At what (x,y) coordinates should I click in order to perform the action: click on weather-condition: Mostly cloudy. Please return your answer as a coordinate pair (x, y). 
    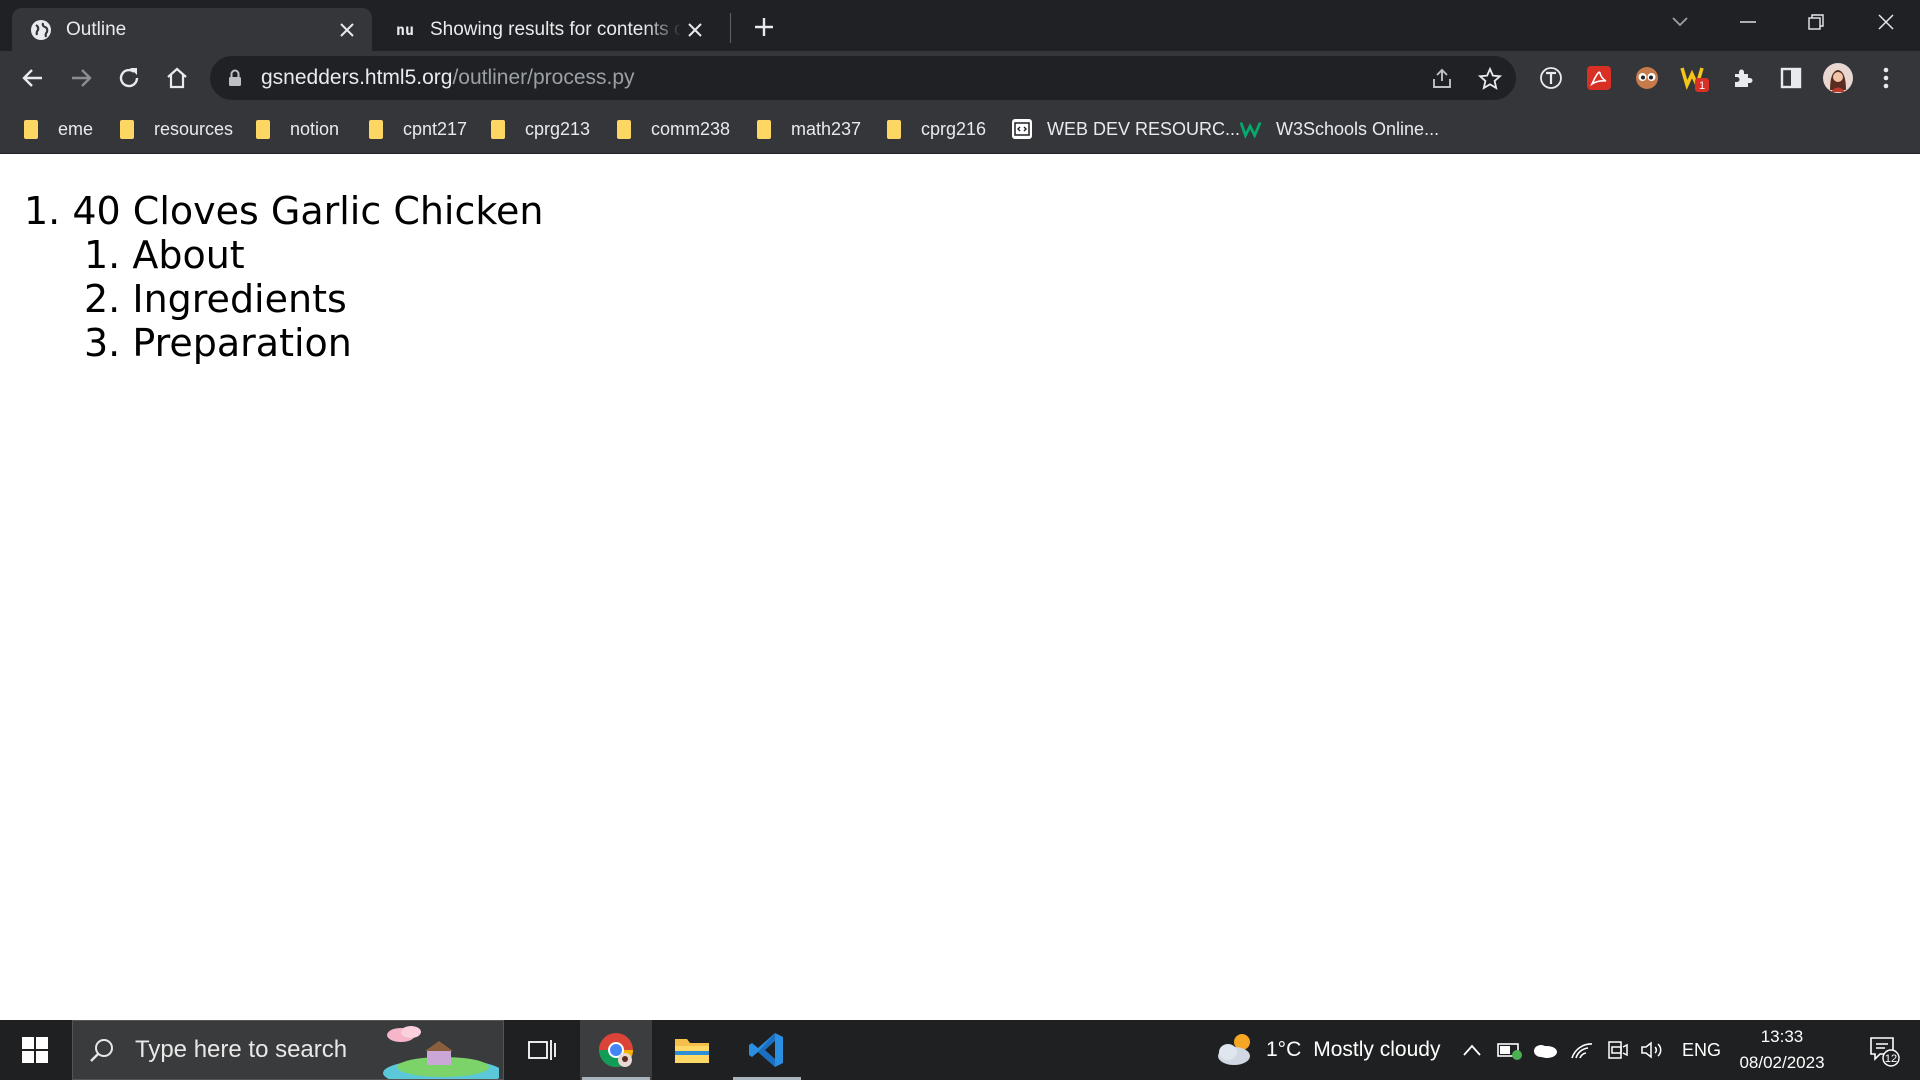
    Looking at the image, I should click on (1377, 1049).